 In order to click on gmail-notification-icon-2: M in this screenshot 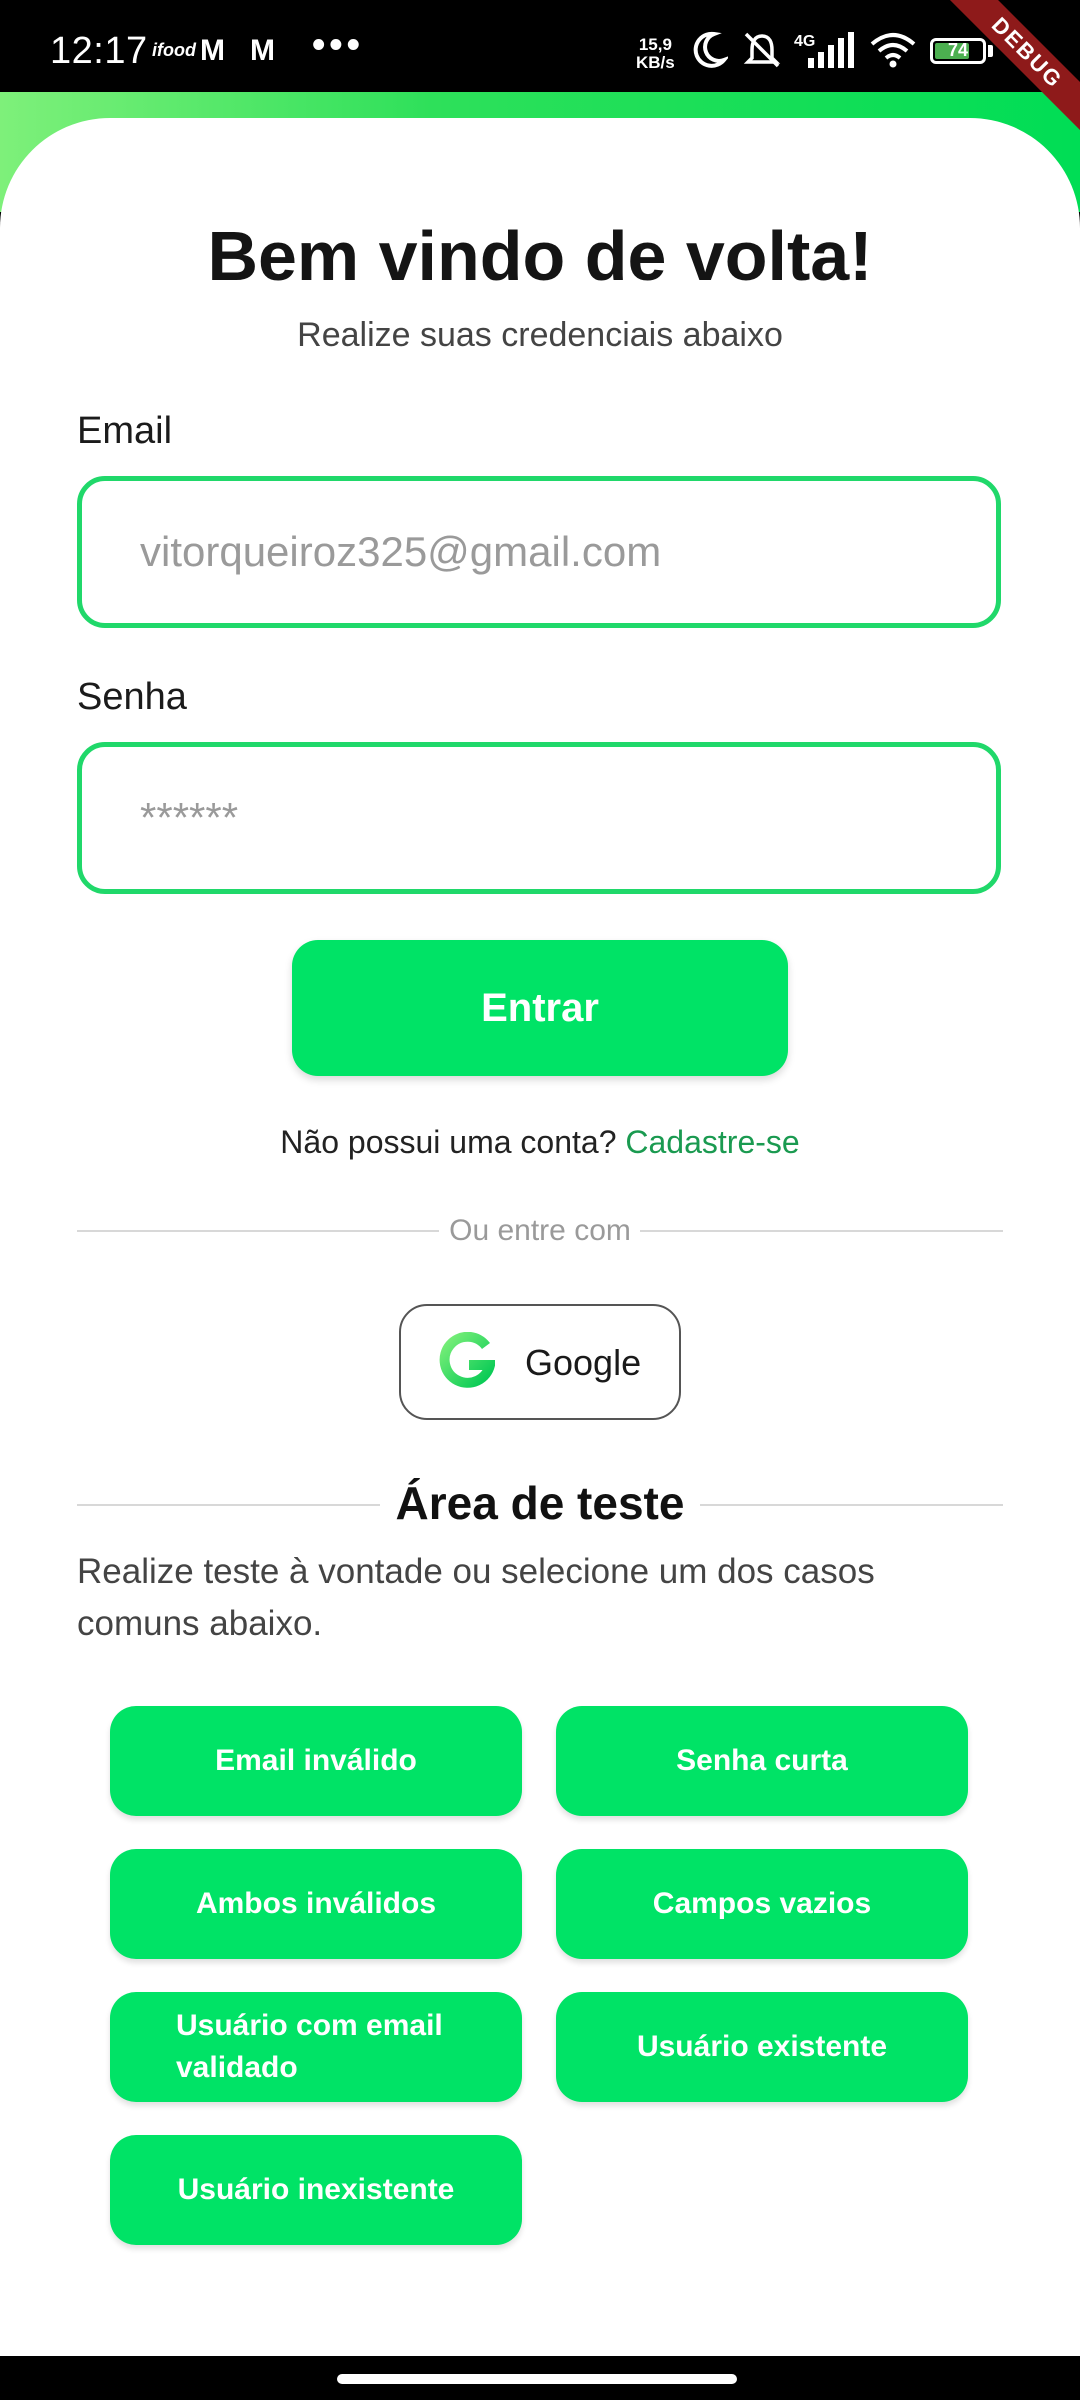, I will do `click(262, 50)`.